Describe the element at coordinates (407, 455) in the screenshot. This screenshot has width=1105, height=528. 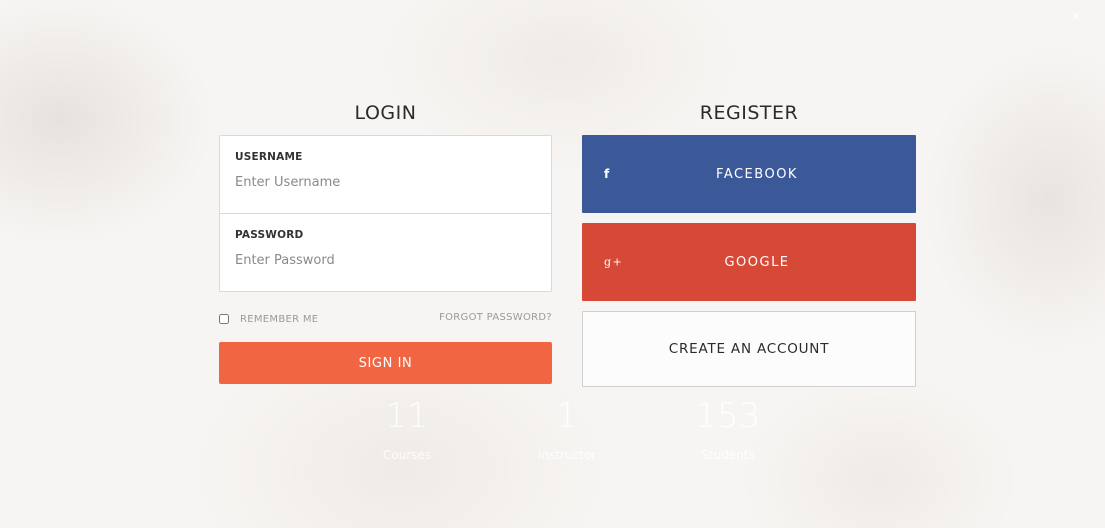
I see `bg-stat-label: Courses` at that location.